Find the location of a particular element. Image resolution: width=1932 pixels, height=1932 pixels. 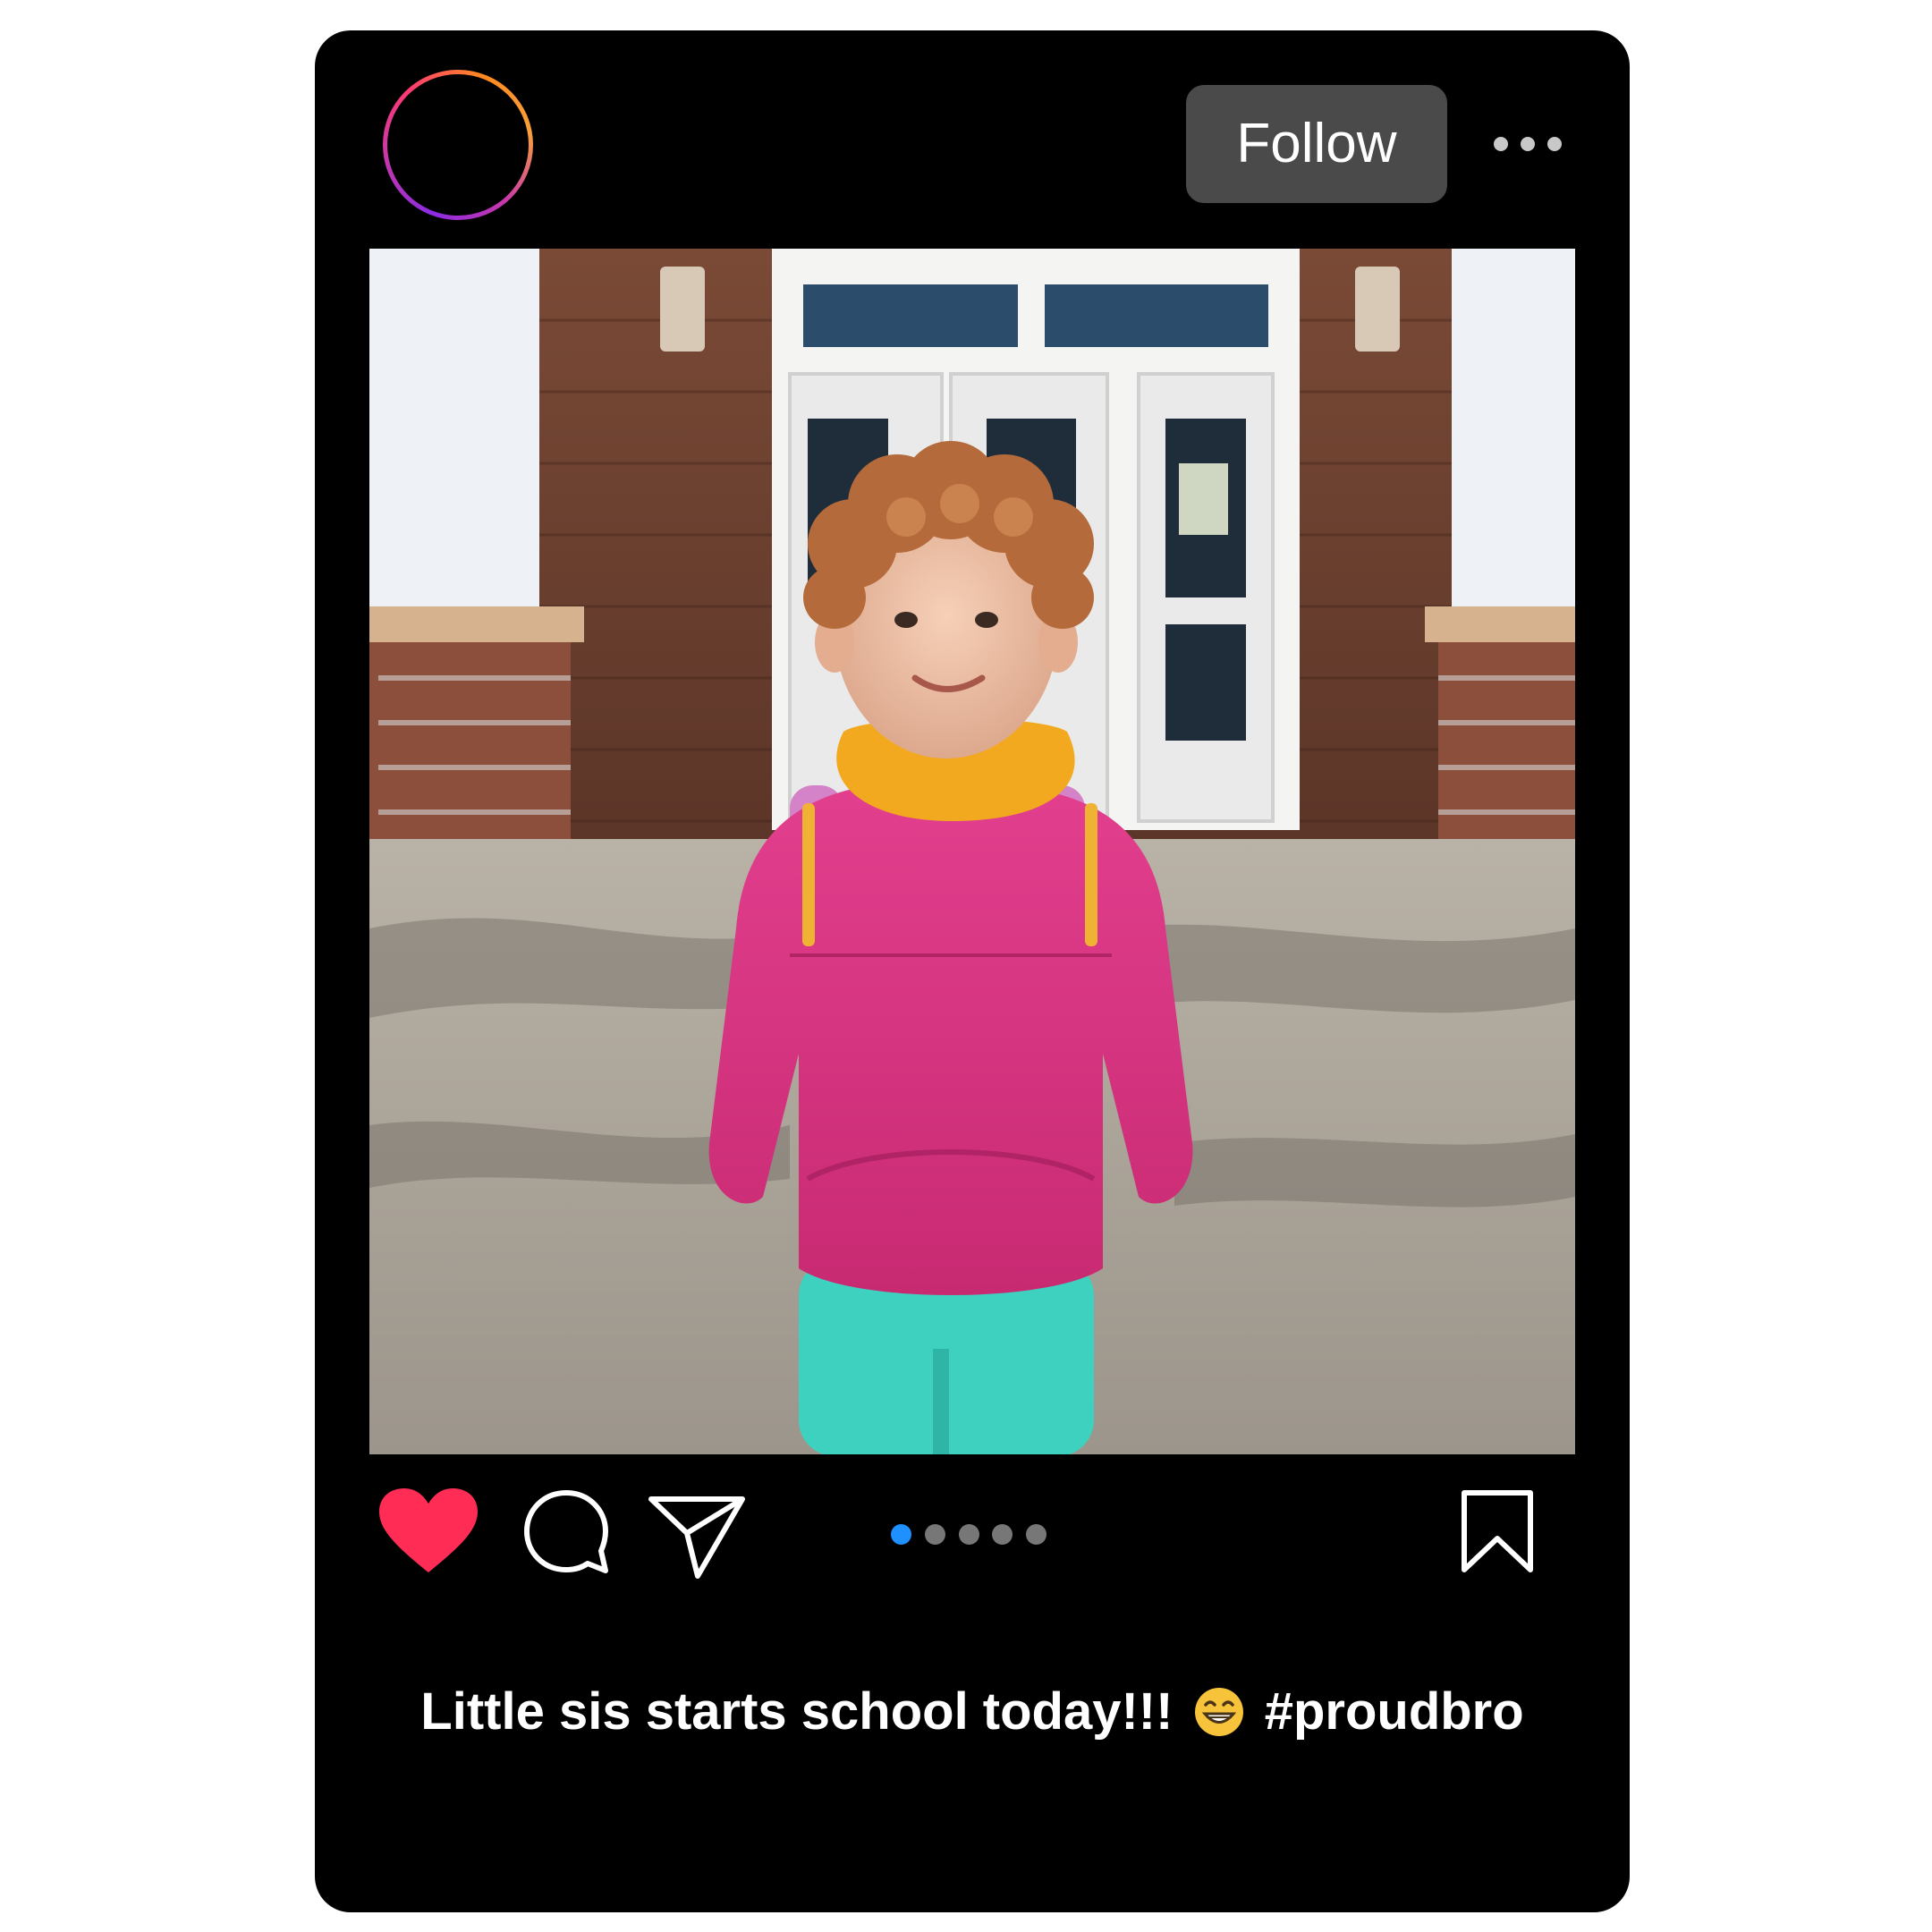

profile-avatar is located at coordinates (458, 145).